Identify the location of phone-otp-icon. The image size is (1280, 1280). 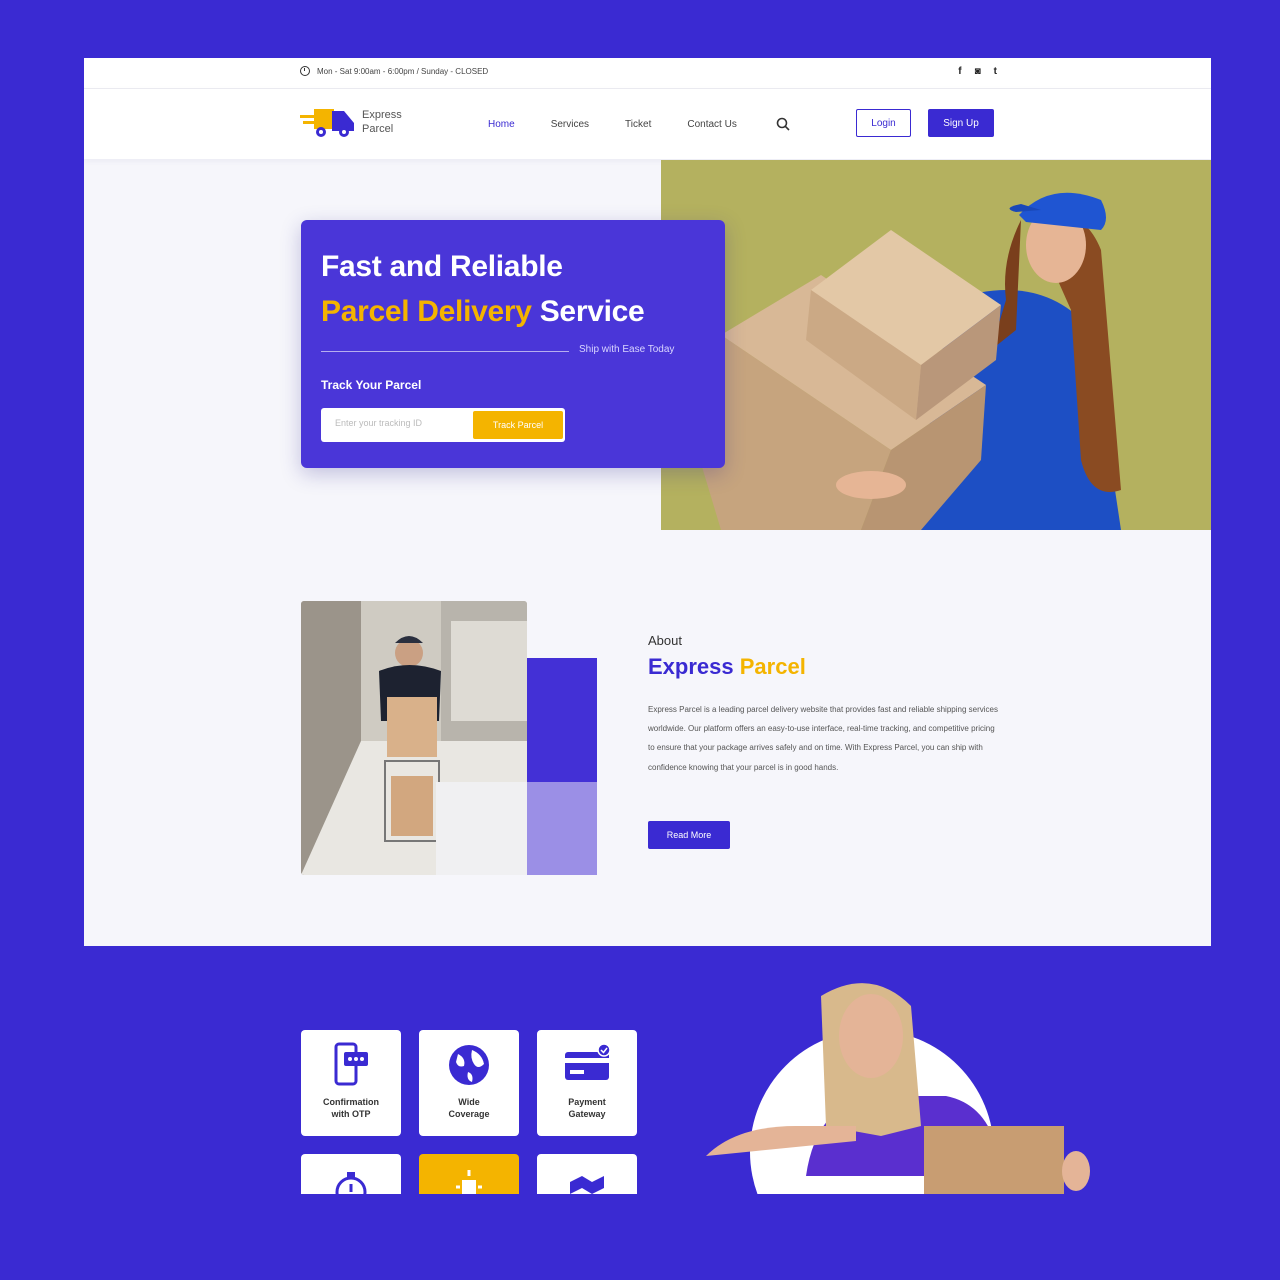
(351, 1064).